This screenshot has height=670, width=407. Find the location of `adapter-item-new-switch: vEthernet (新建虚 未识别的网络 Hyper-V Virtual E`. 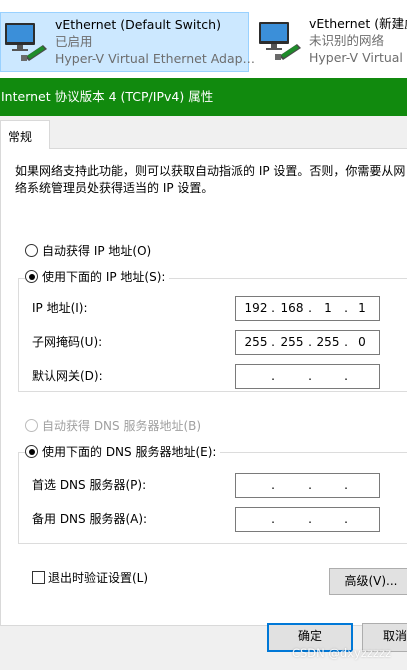

adapter-item-new-switch: vEthernet (新建虚 未识别的网络 Hyper-V Virtual E is located at coordinates (329, 42).